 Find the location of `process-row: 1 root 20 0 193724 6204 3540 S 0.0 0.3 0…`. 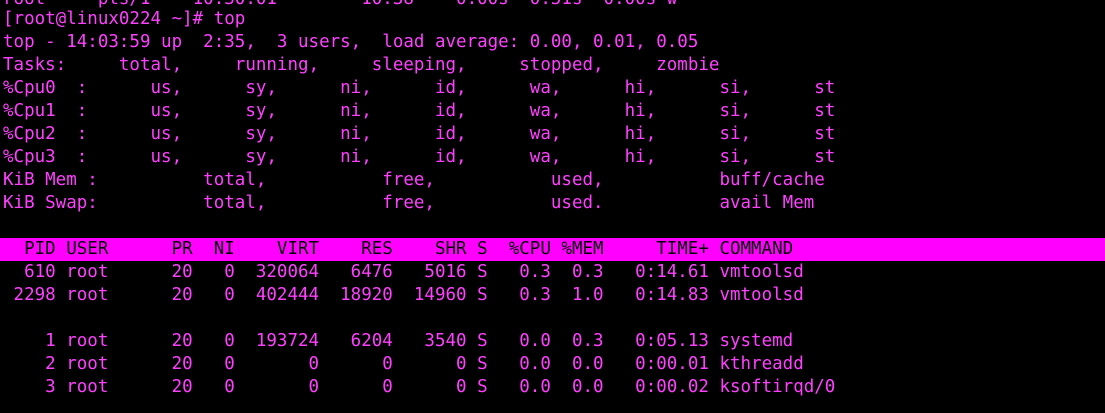

process-row: 1 root 20 0 193724 6204 3540 S 0.0 0.3 0… is located at coordinates (398, 341).